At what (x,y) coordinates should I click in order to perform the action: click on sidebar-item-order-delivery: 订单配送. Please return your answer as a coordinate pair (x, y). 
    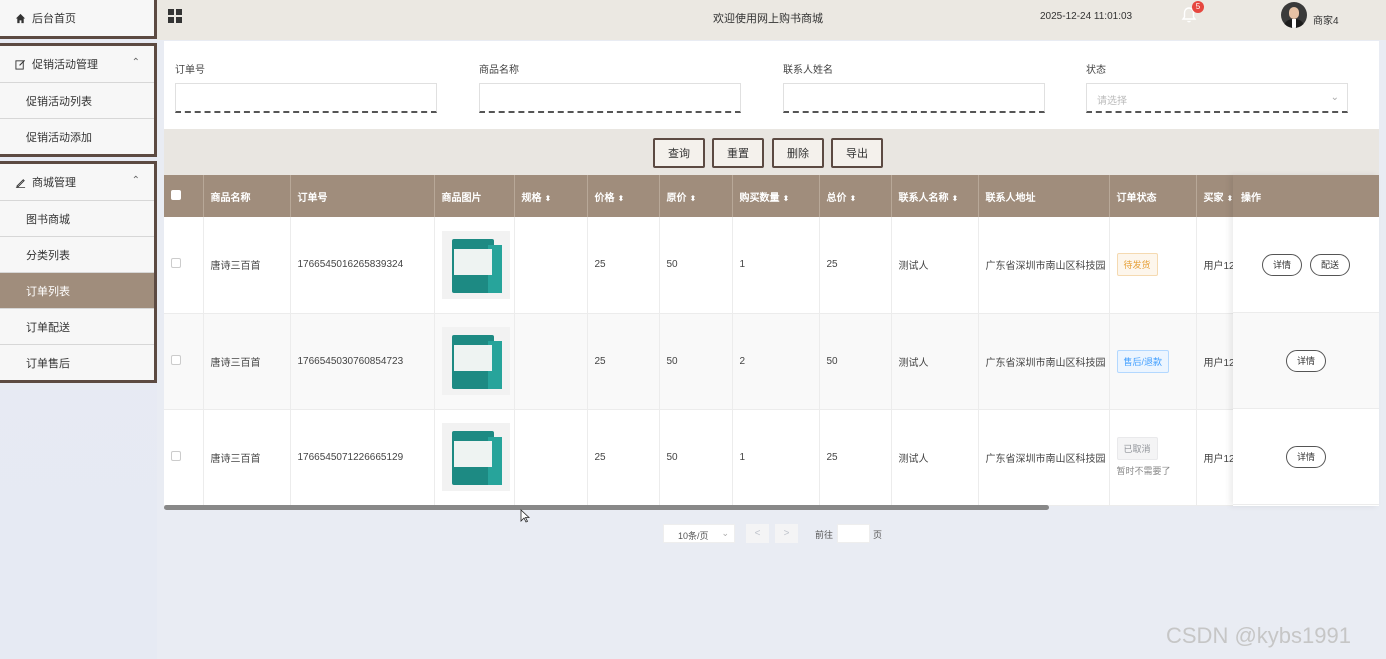
    Looking at the image, I should click on (77, 326).